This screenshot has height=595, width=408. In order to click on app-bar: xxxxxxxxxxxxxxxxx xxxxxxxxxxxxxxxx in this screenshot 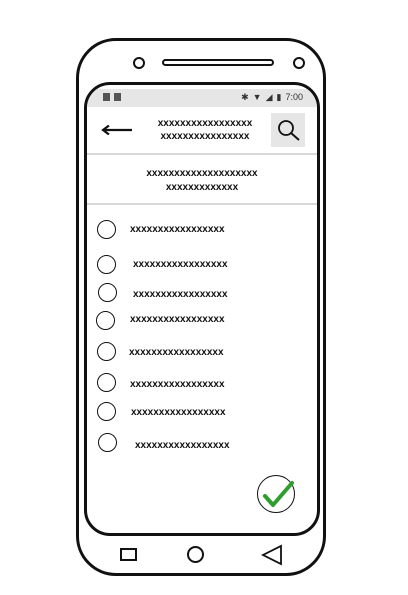, I will do `click(202, 131)`.